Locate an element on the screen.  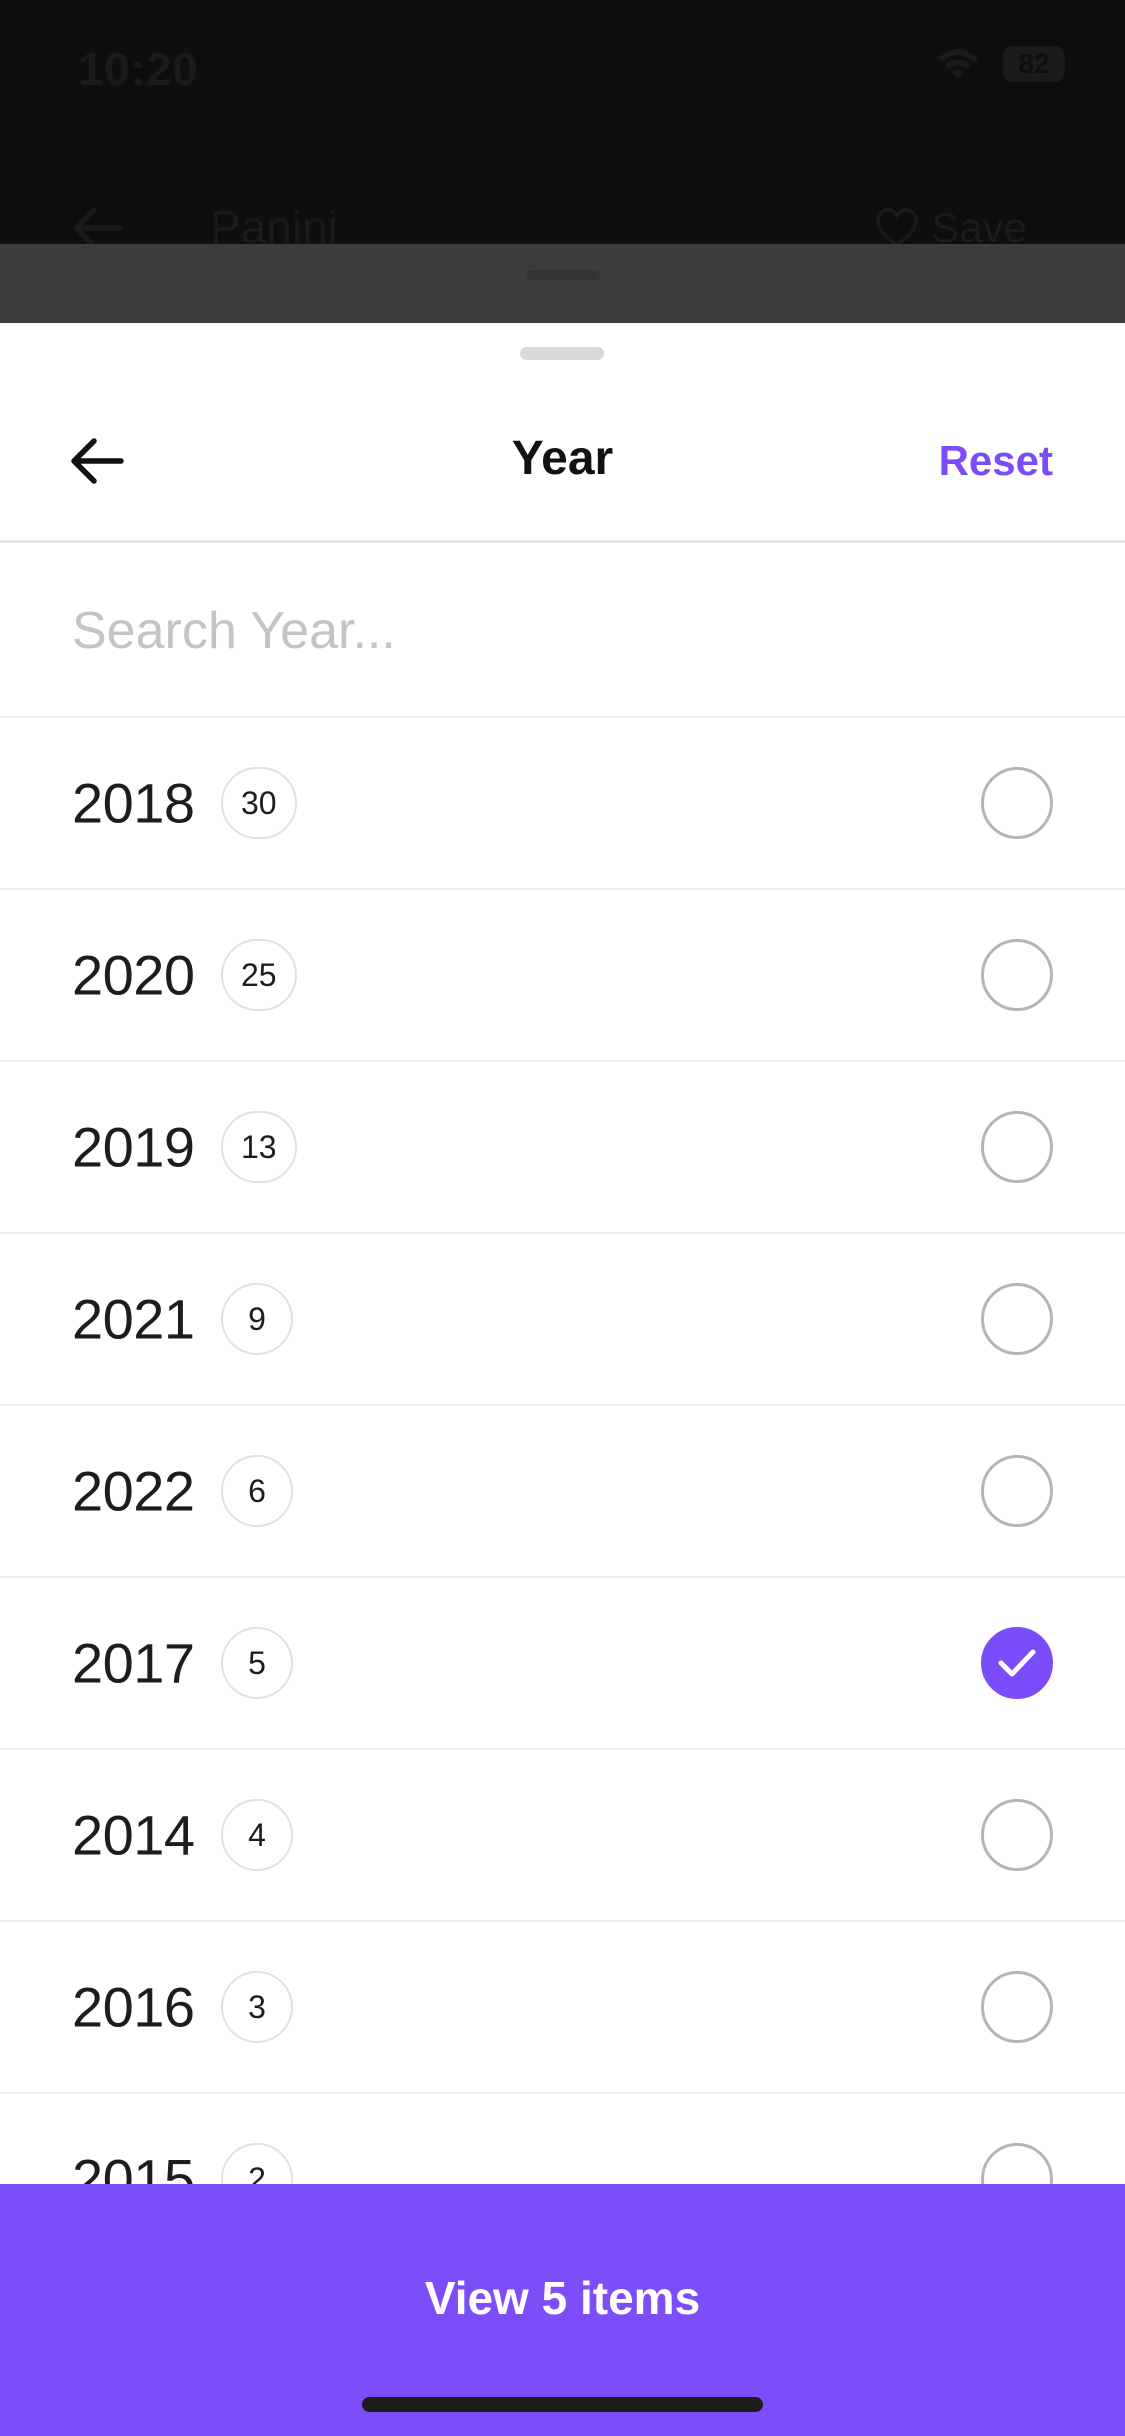
status-time: 10:20 is located at coordinates (138, 69).